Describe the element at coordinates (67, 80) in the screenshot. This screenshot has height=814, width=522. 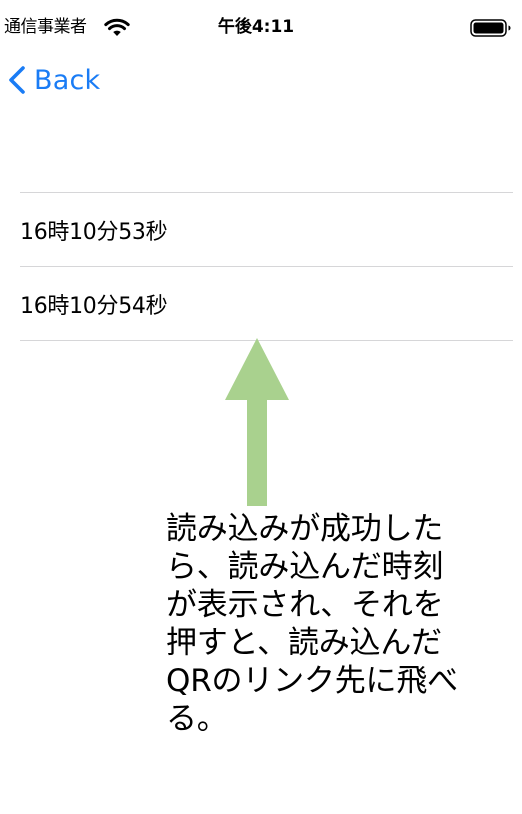
I see `back-label: Back` at that location.